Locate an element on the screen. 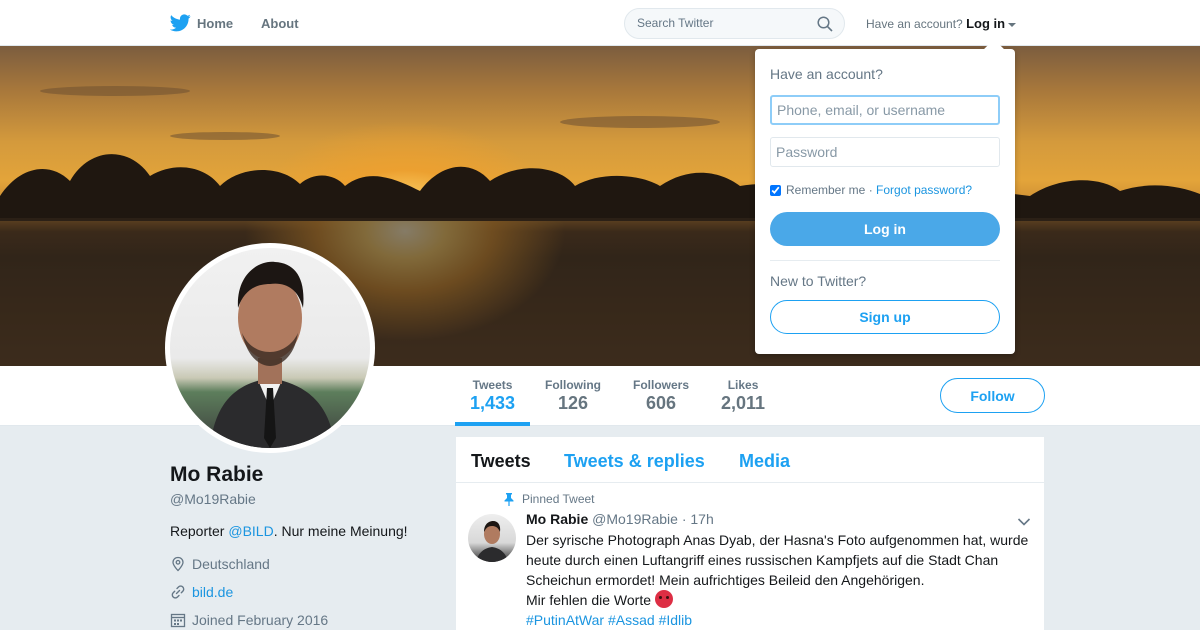 The height and width of the screenshot is (630, 1200). remember-me-checkbox is located at coordinates (775, 190).